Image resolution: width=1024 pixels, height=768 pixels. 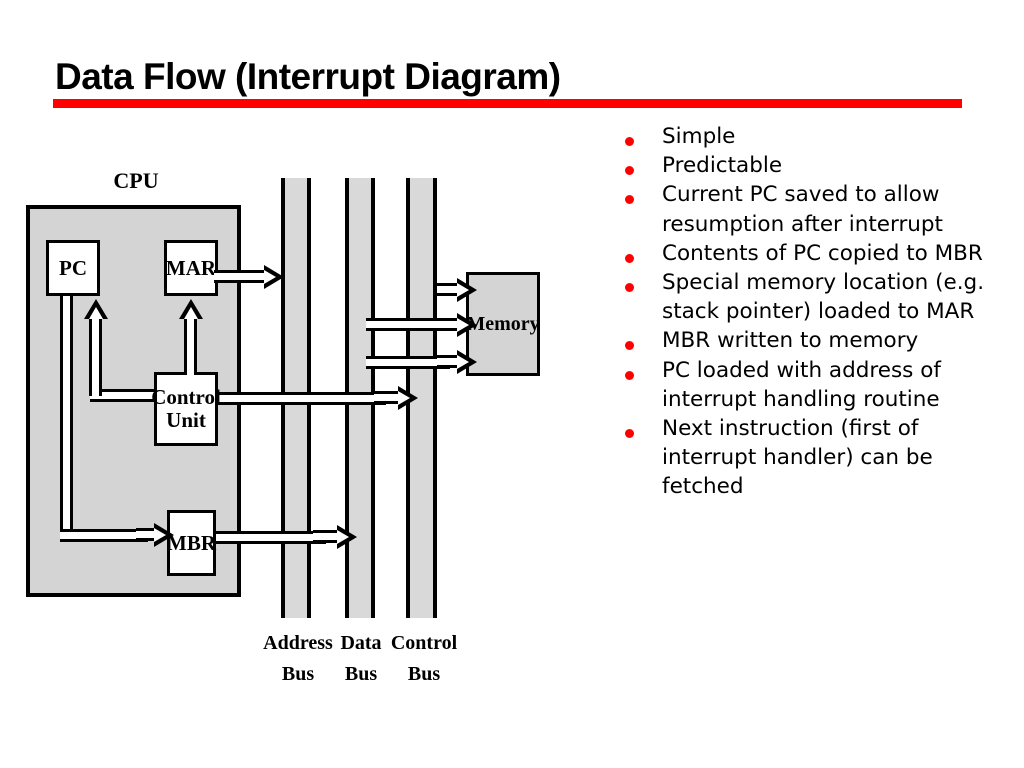 I want to click on mbr-to-data-bus-line, so click(x=270, y=537).